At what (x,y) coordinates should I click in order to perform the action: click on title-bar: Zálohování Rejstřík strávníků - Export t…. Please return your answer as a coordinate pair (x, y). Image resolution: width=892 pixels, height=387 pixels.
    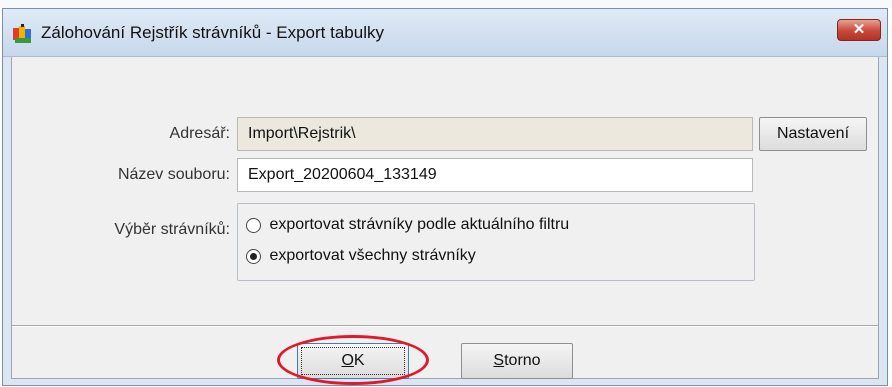
    Looking at the image, I should click on (445, 33).